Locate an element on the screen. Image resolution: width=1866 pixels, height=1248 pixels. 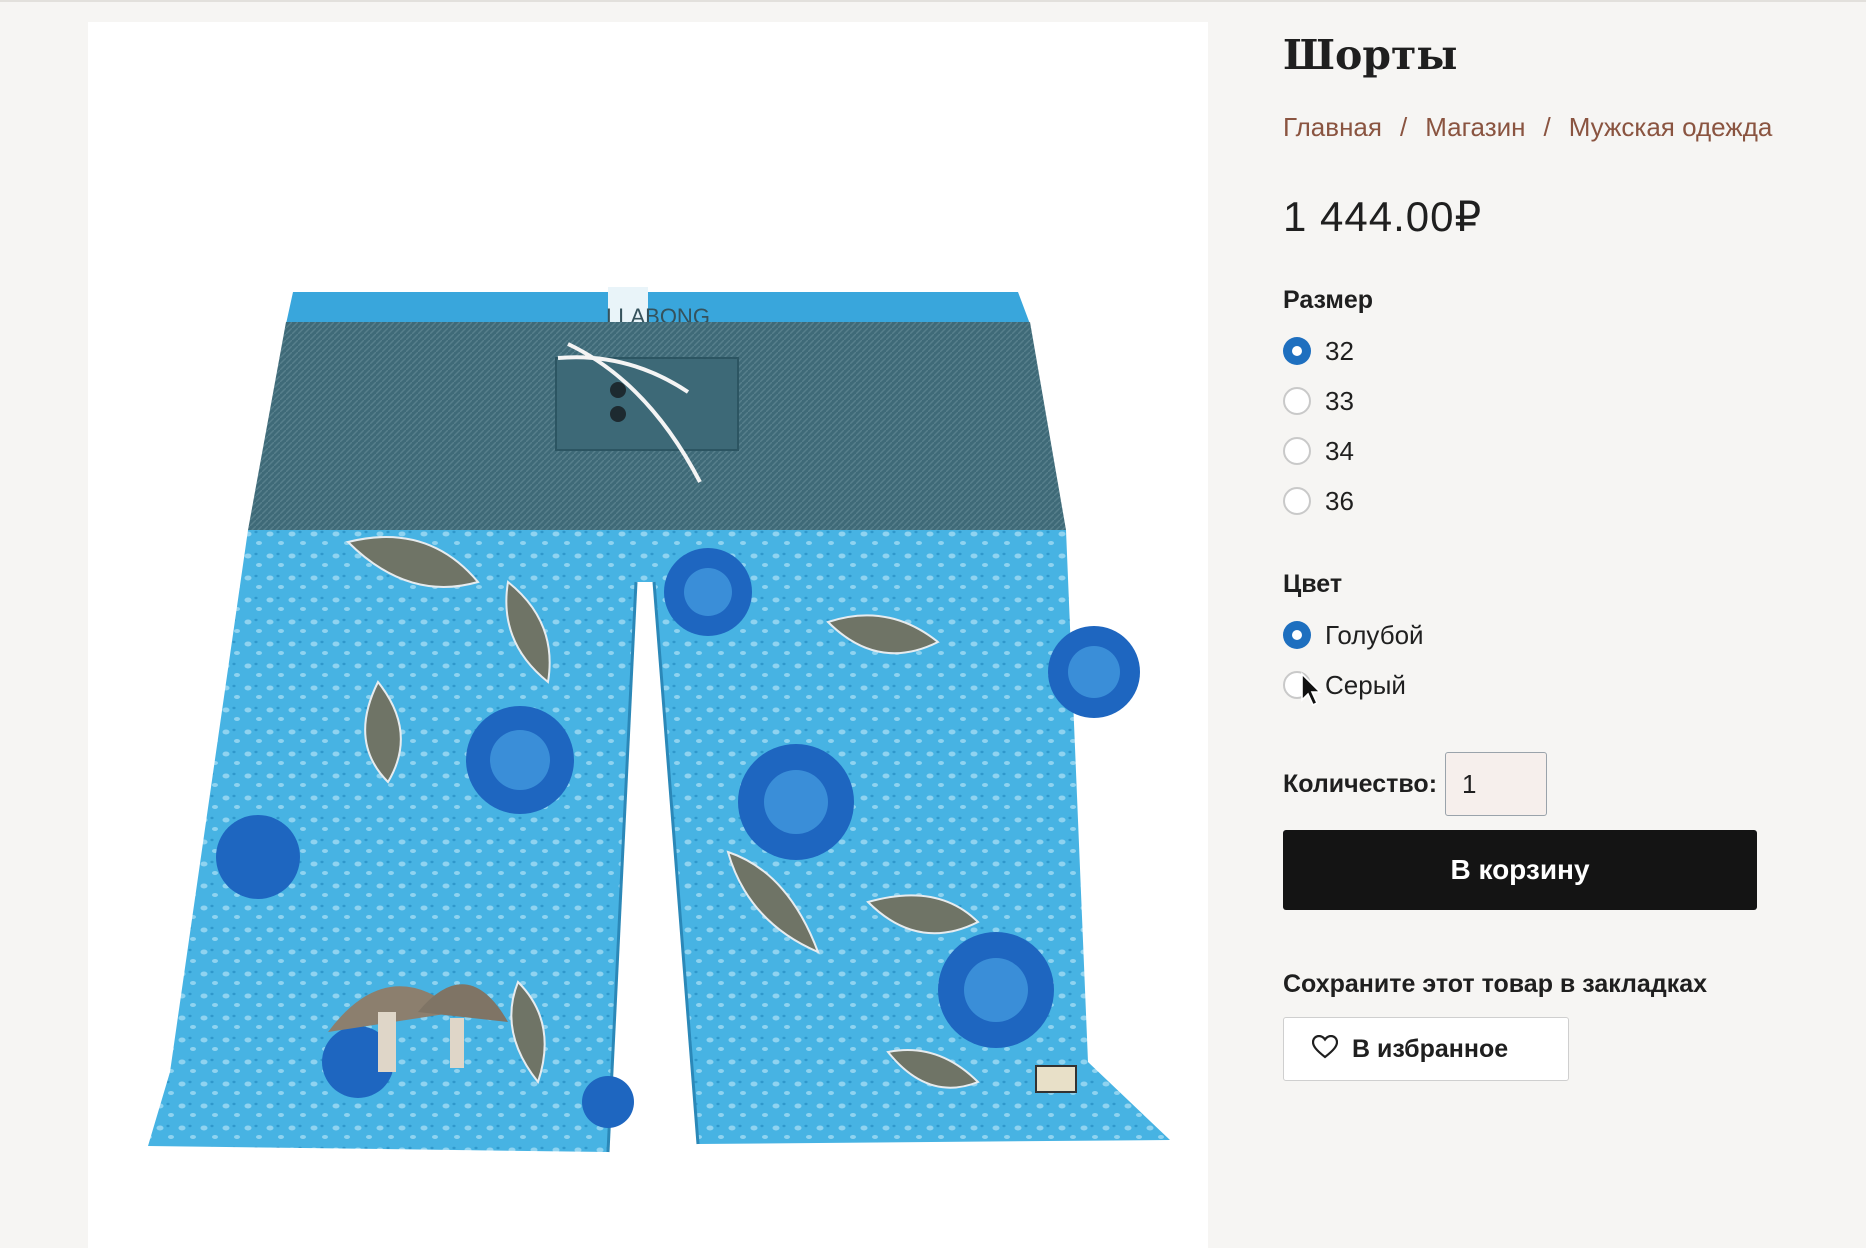
breadcrumb: Главная / Магазин / Мужская одежда is located at coordinates (1553, 127).